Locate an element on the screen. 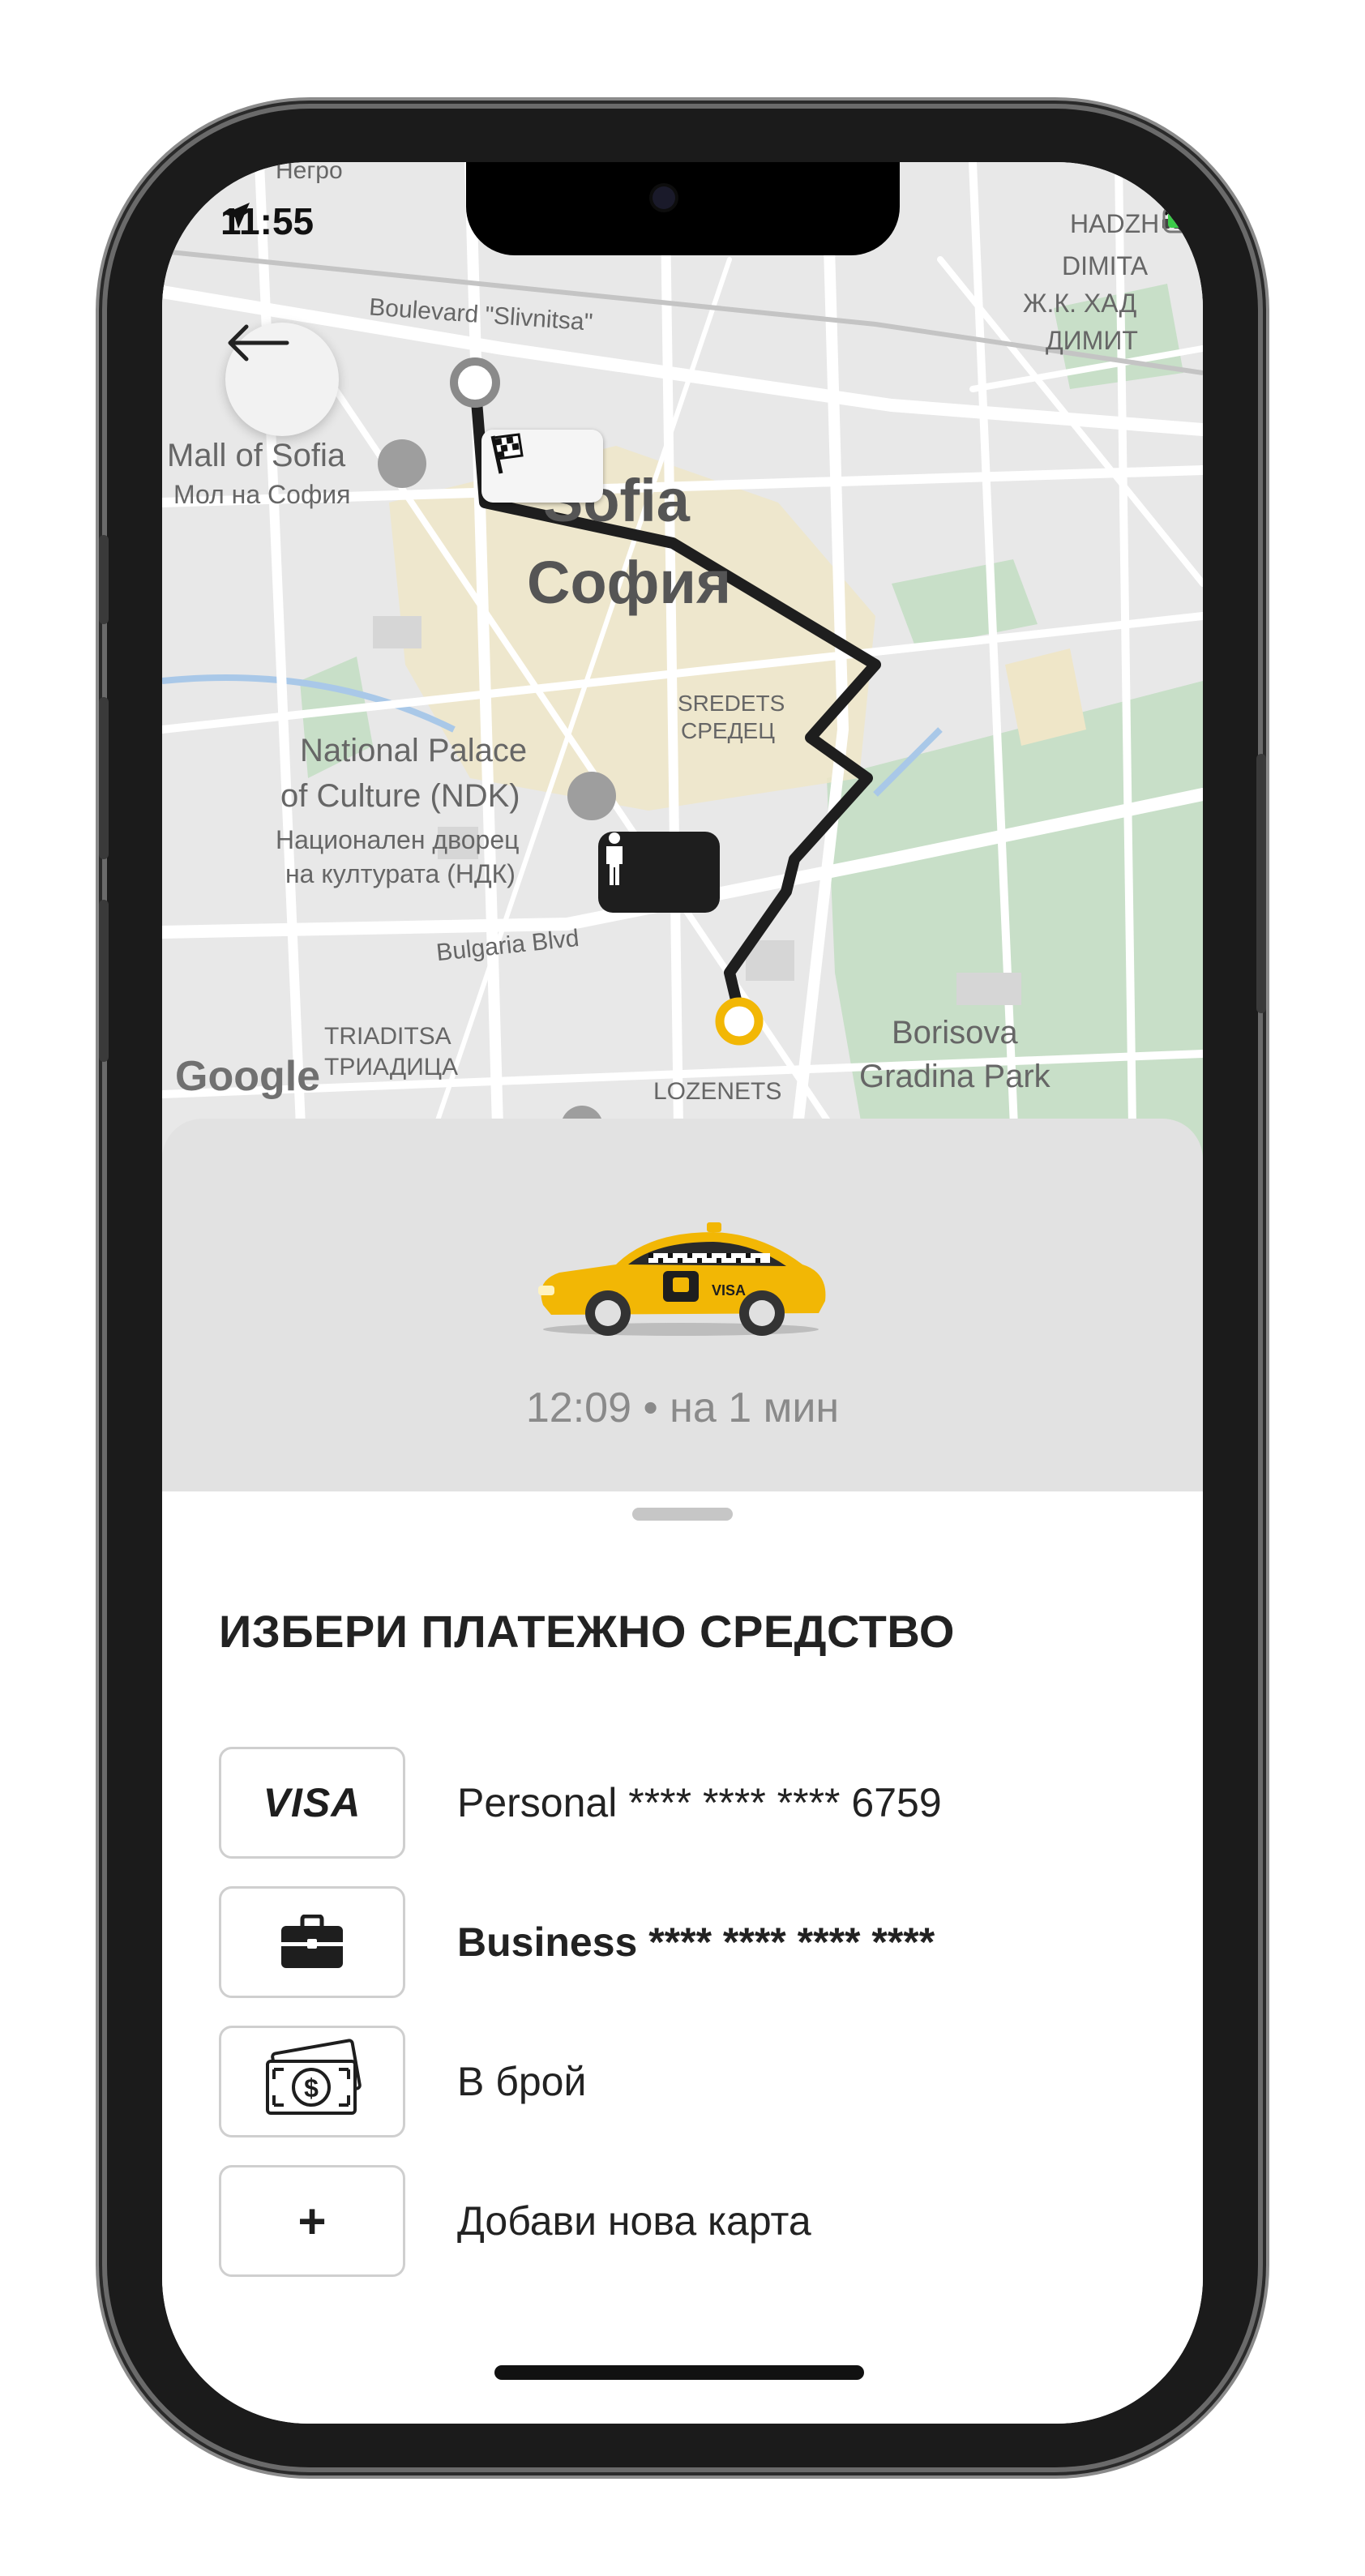 This screenshot has width=1365, height=2576. payment-option-visa: VISA Personal **** **** **** 6759 is located at coordinates (681, 1803).